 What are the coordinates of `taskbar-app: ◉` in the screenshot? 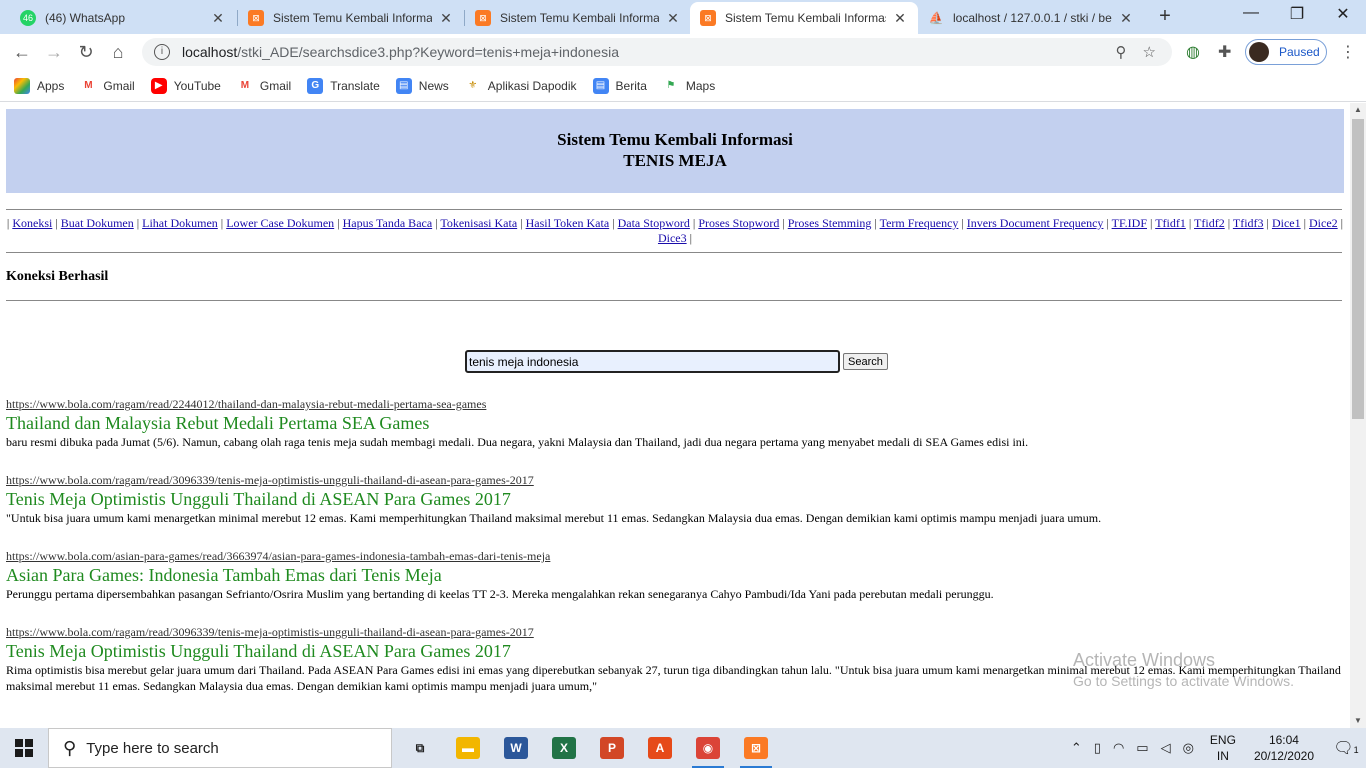 It's located at (708, 748).